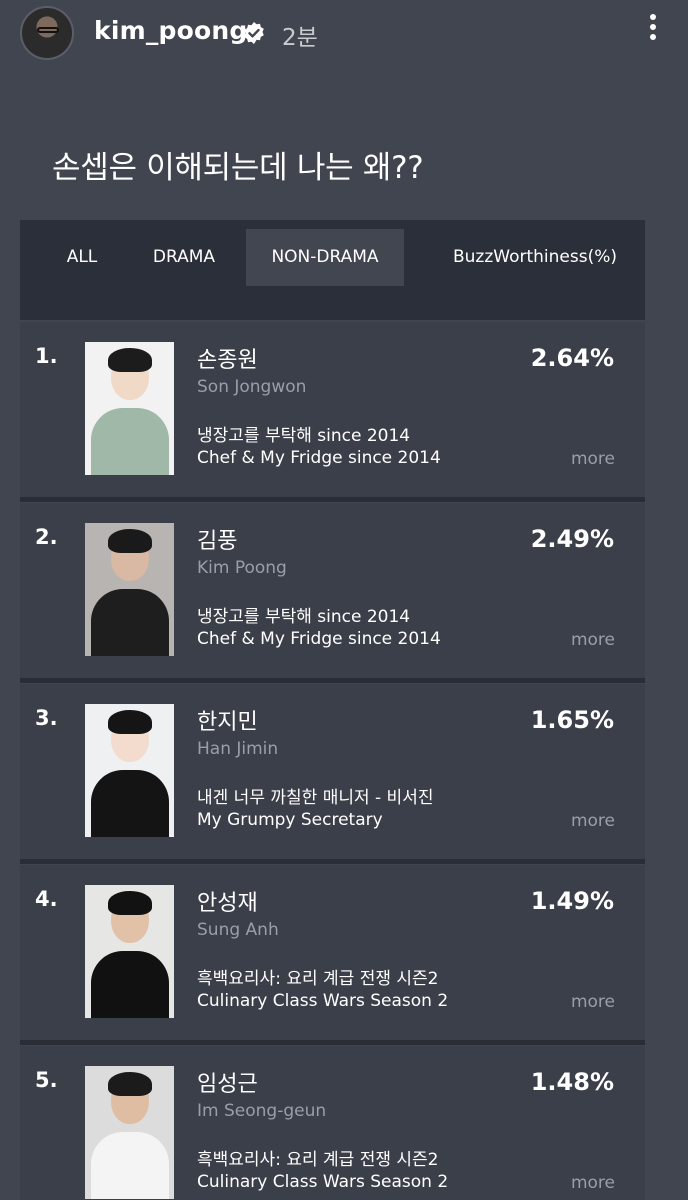 The height and width of the screenshot is (1200, 688). What do you see at coordinates (227, 722) in the screenshot?
I see `person-name-korean: 한지민` at bounding box center [227, 722].